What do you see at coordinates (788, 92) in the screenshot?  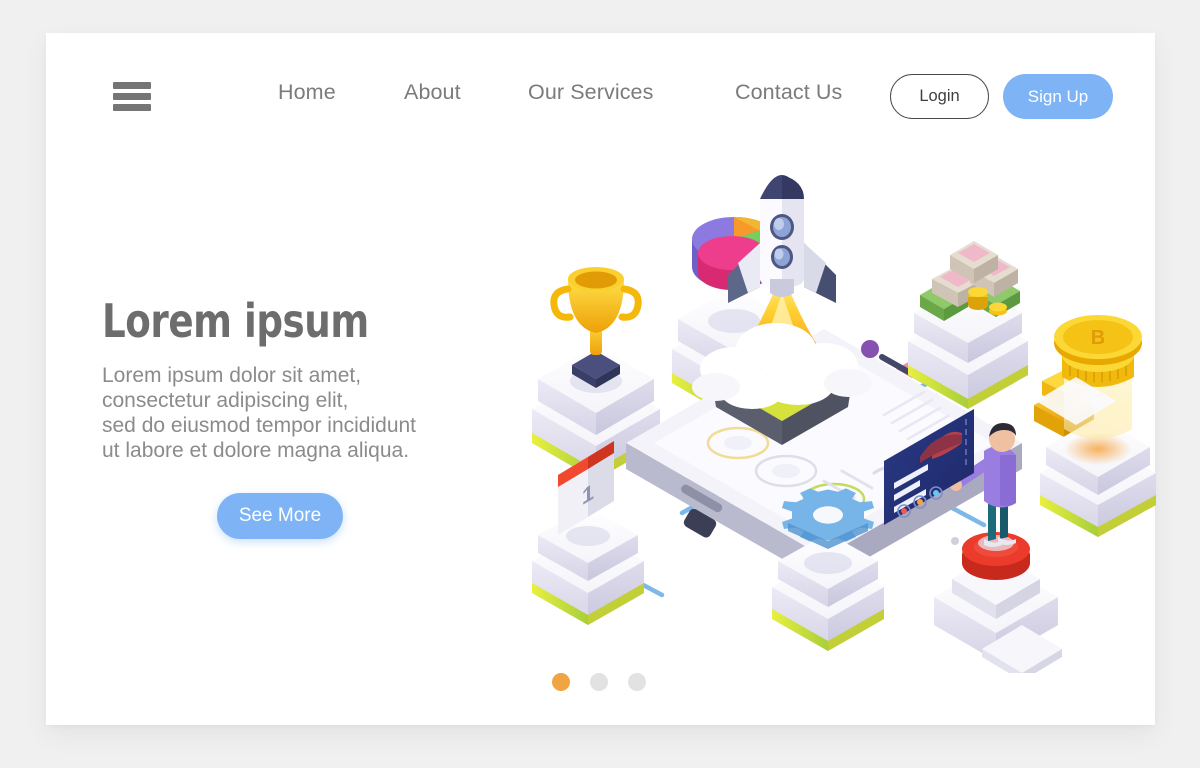 I see `nav-link-contact-us: Contact Us` at bounding box center [788, 92].